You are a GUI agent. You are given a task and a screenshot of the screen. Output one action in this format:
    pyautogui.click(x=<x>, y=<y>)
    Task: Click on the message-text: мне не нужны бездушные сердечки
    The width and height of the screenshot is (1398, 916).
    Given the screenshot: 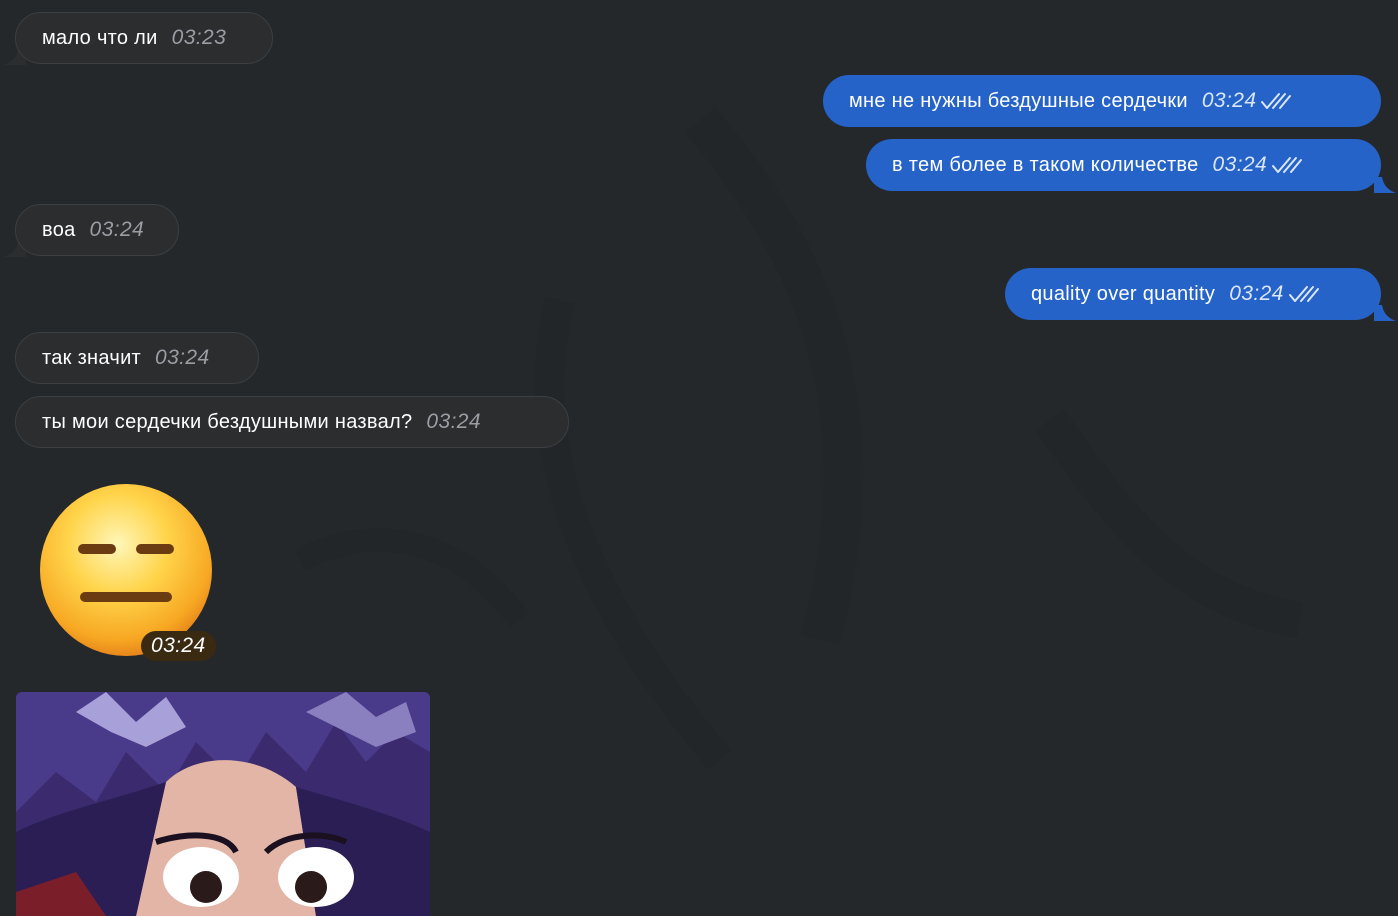 What is the action you would take?
    pyautogui.click(x=1018, y=100)
    